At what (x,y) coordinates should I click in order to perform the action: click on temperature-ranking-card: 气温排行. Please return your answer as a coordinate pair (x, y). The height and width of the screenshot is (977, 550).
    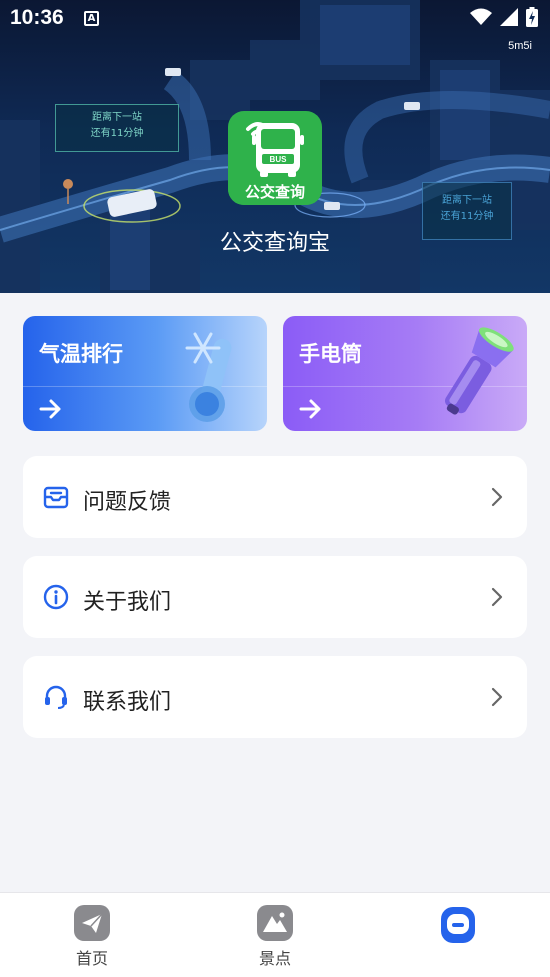
    Looking at the image, I should click on (145, 373).